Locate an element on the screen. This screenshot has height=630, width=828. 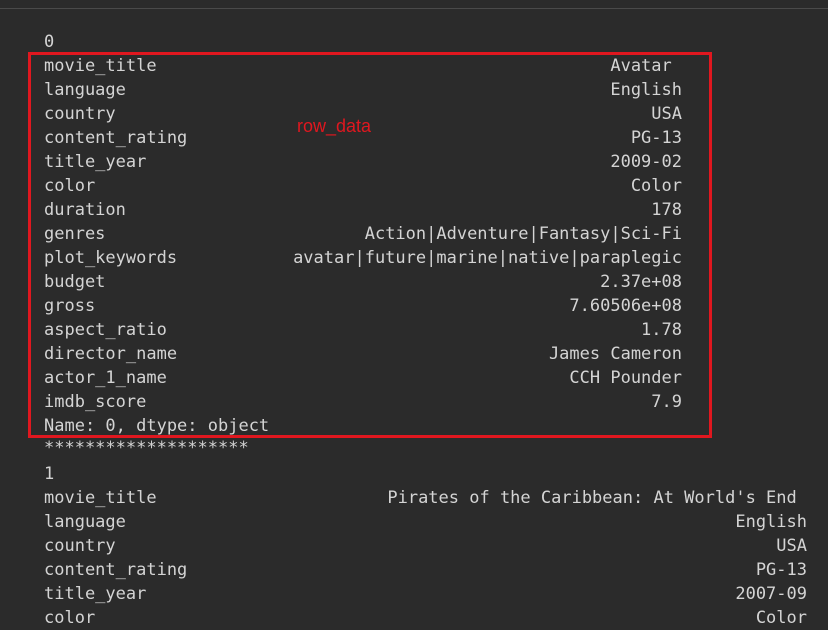
field-row: title_year 2007-09 is located at coordinates (425, 594).